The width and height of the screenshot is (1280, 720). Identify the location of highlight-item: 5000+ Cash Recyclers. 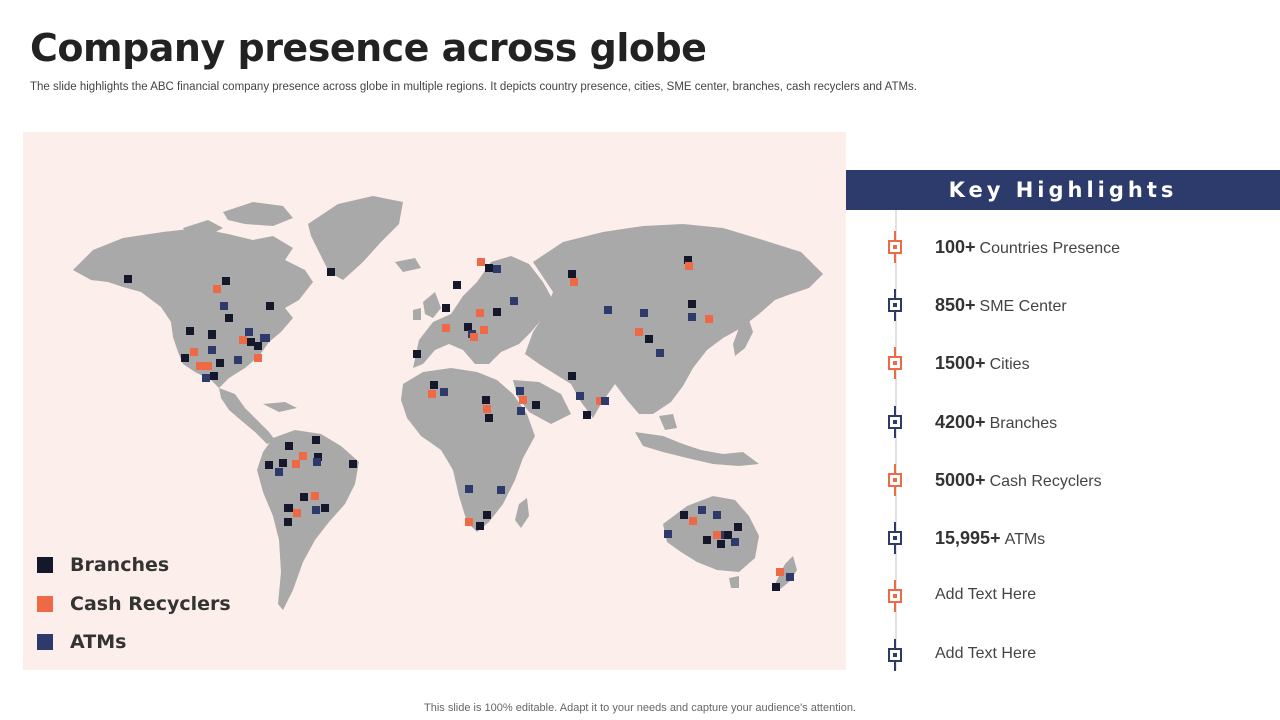
(1070, 480).